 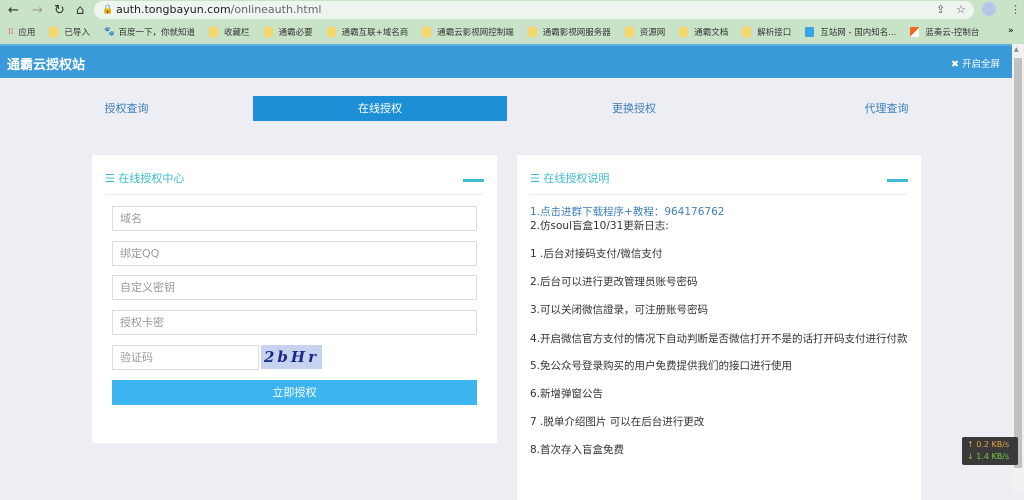 I want to click on info-line: 4.开启微信官方支付的情况下自动判断是否微信打开不是的话打开码支付进行付款, so click(x=719, y=339).